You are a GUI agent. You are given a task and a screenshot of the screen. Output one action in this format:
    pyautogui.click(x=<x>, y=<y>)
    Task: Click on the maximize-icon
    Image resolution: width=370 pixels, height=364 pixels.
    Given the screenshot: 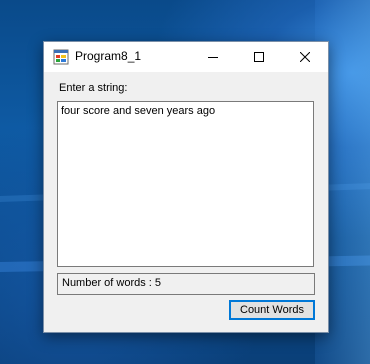 What is the action you would take?
    pyautogui.click(x=259, y=57)
    